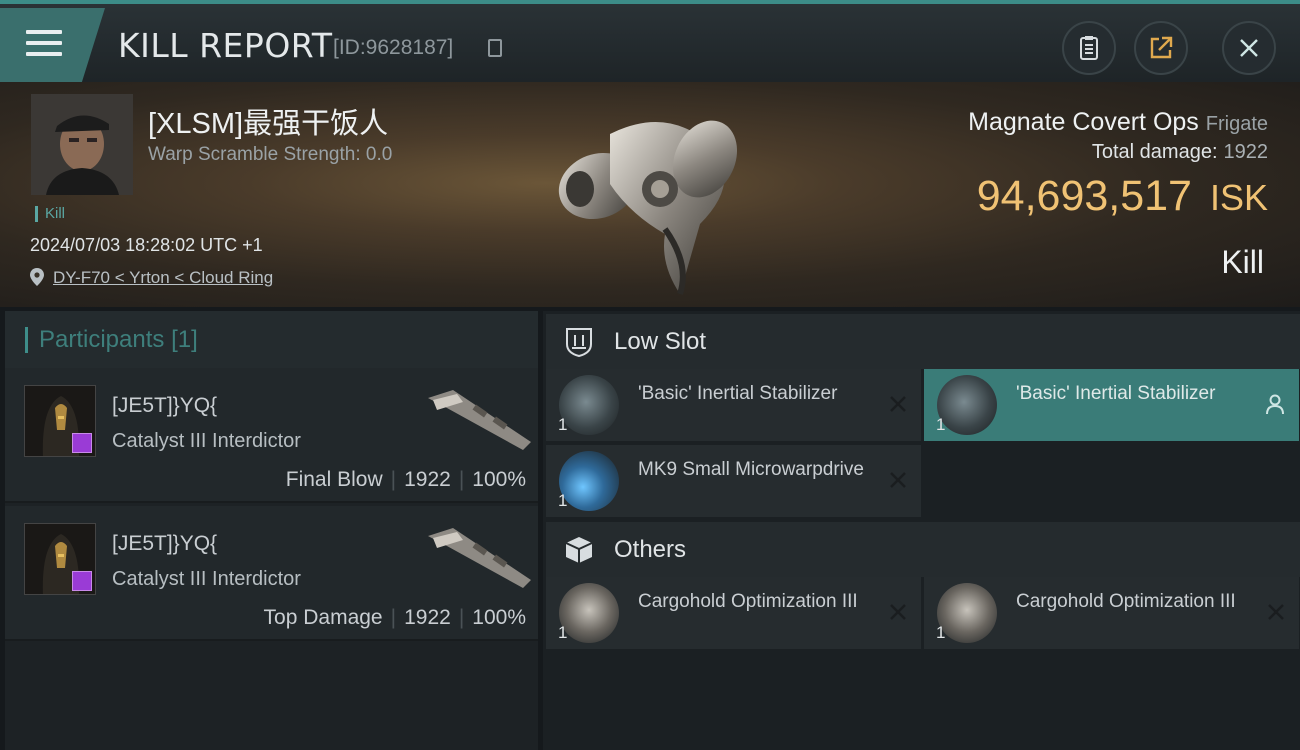 This screenshot has height=750, width=1300. I want to click on close-button, so click(1249, 48).